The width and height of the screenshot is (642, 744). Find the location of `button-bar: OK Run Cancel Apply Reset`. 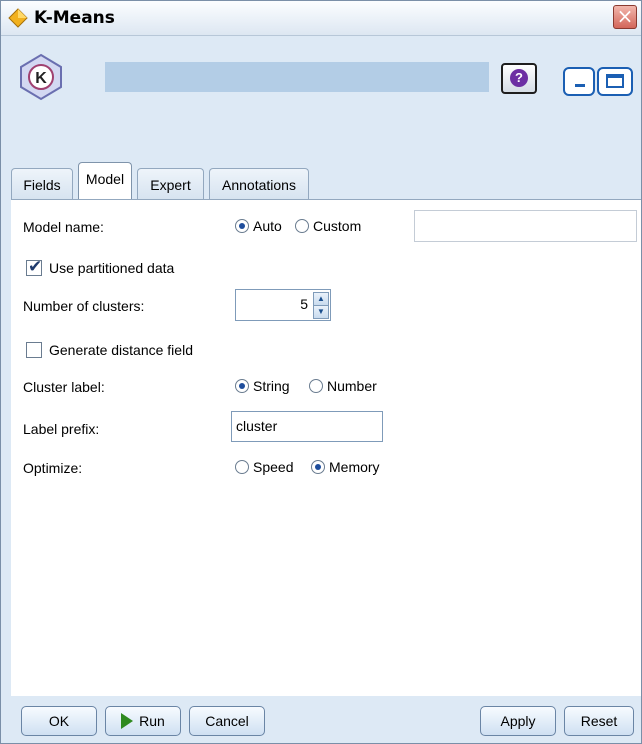

button-bar: OK Run Cancel Apply Reset is located at coordinates (321, 719).